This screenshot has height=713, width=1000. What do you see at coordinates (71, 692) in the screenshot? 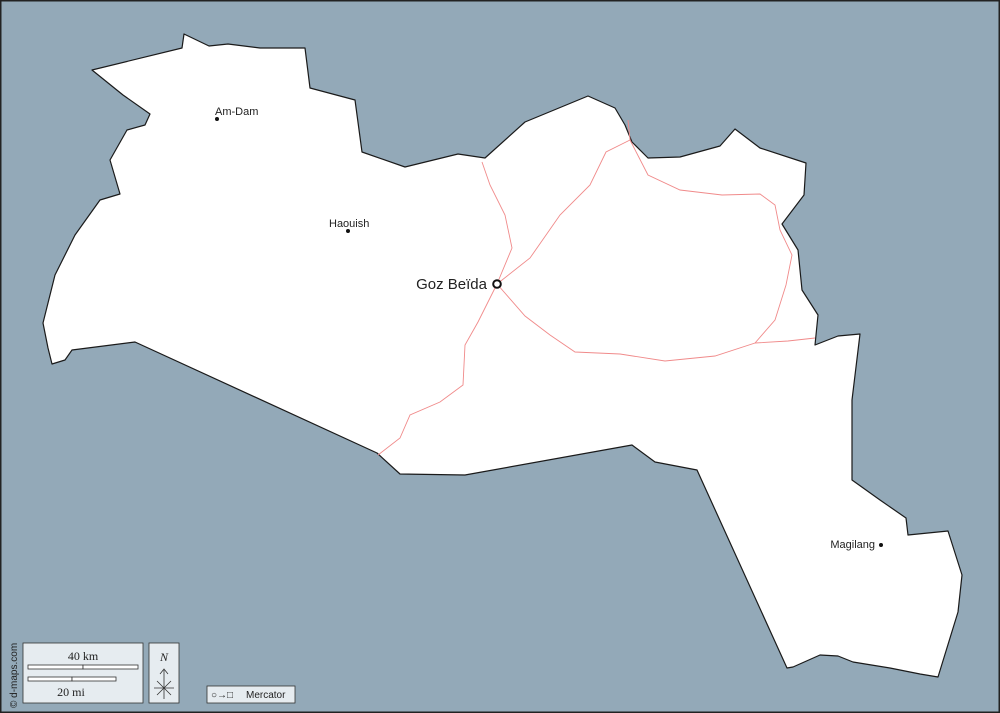
I see `scale-mi-label: 20 mi` at bounding box center [71, 692].